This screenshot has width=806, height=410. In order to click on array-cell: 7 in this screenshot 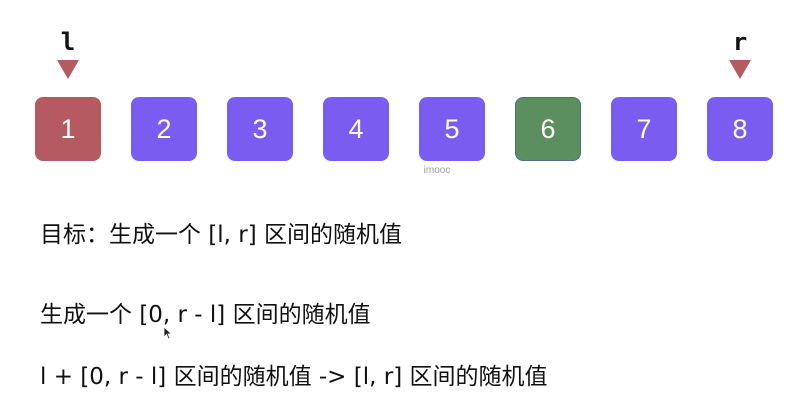, I will do `click(644, 129)`.